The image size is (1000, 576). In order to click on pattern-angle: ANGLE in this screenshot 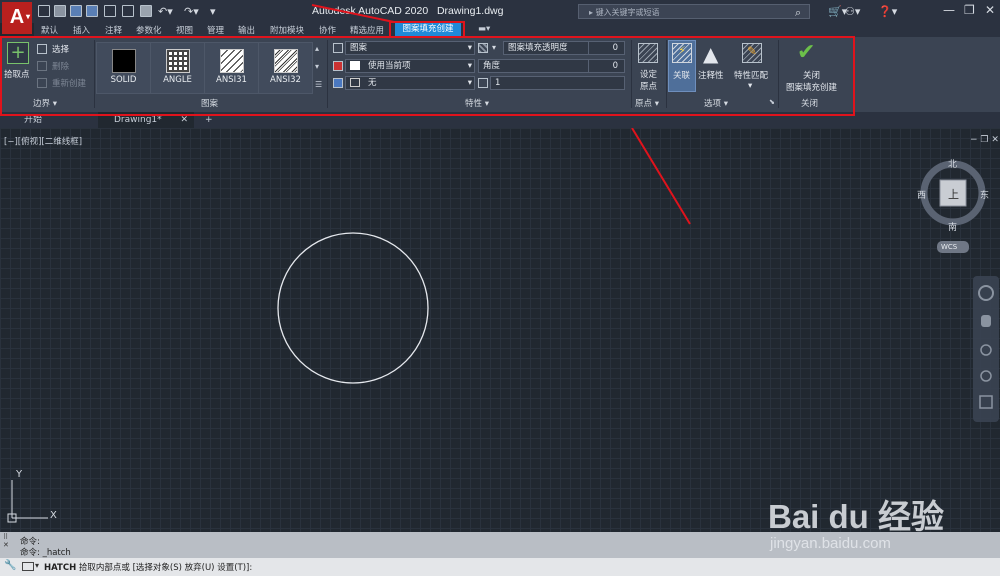, I will do `click(177, 68)`.